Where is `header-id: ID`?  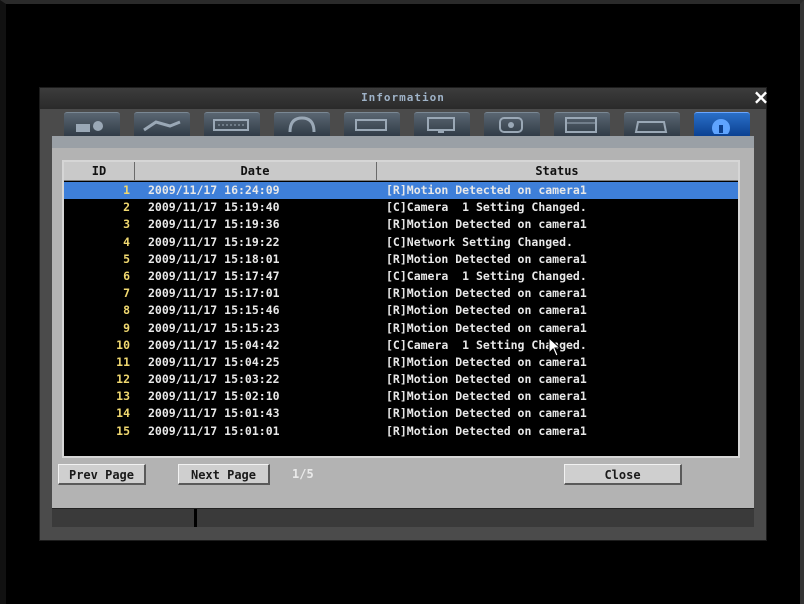
header-id: ID is located at coordinates (99, 171).